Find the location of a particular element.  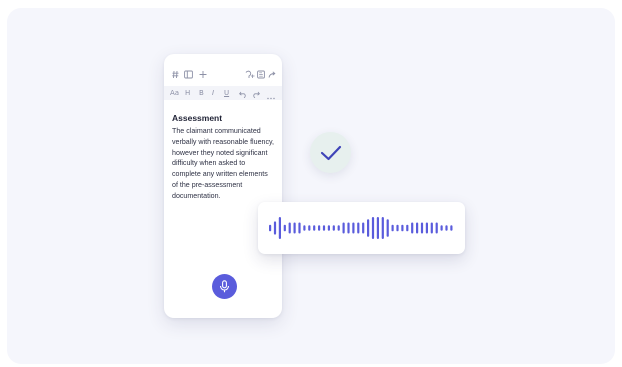

heading-button: H is located at coordinates (187, 93).